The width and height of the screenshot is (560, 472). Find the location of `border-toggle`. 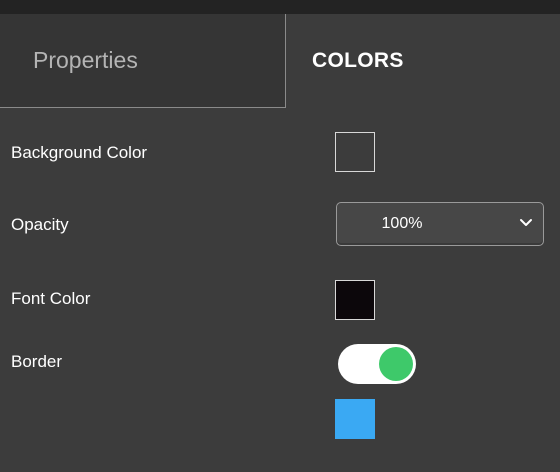

border-toggle is located at coordinates (377, 364).